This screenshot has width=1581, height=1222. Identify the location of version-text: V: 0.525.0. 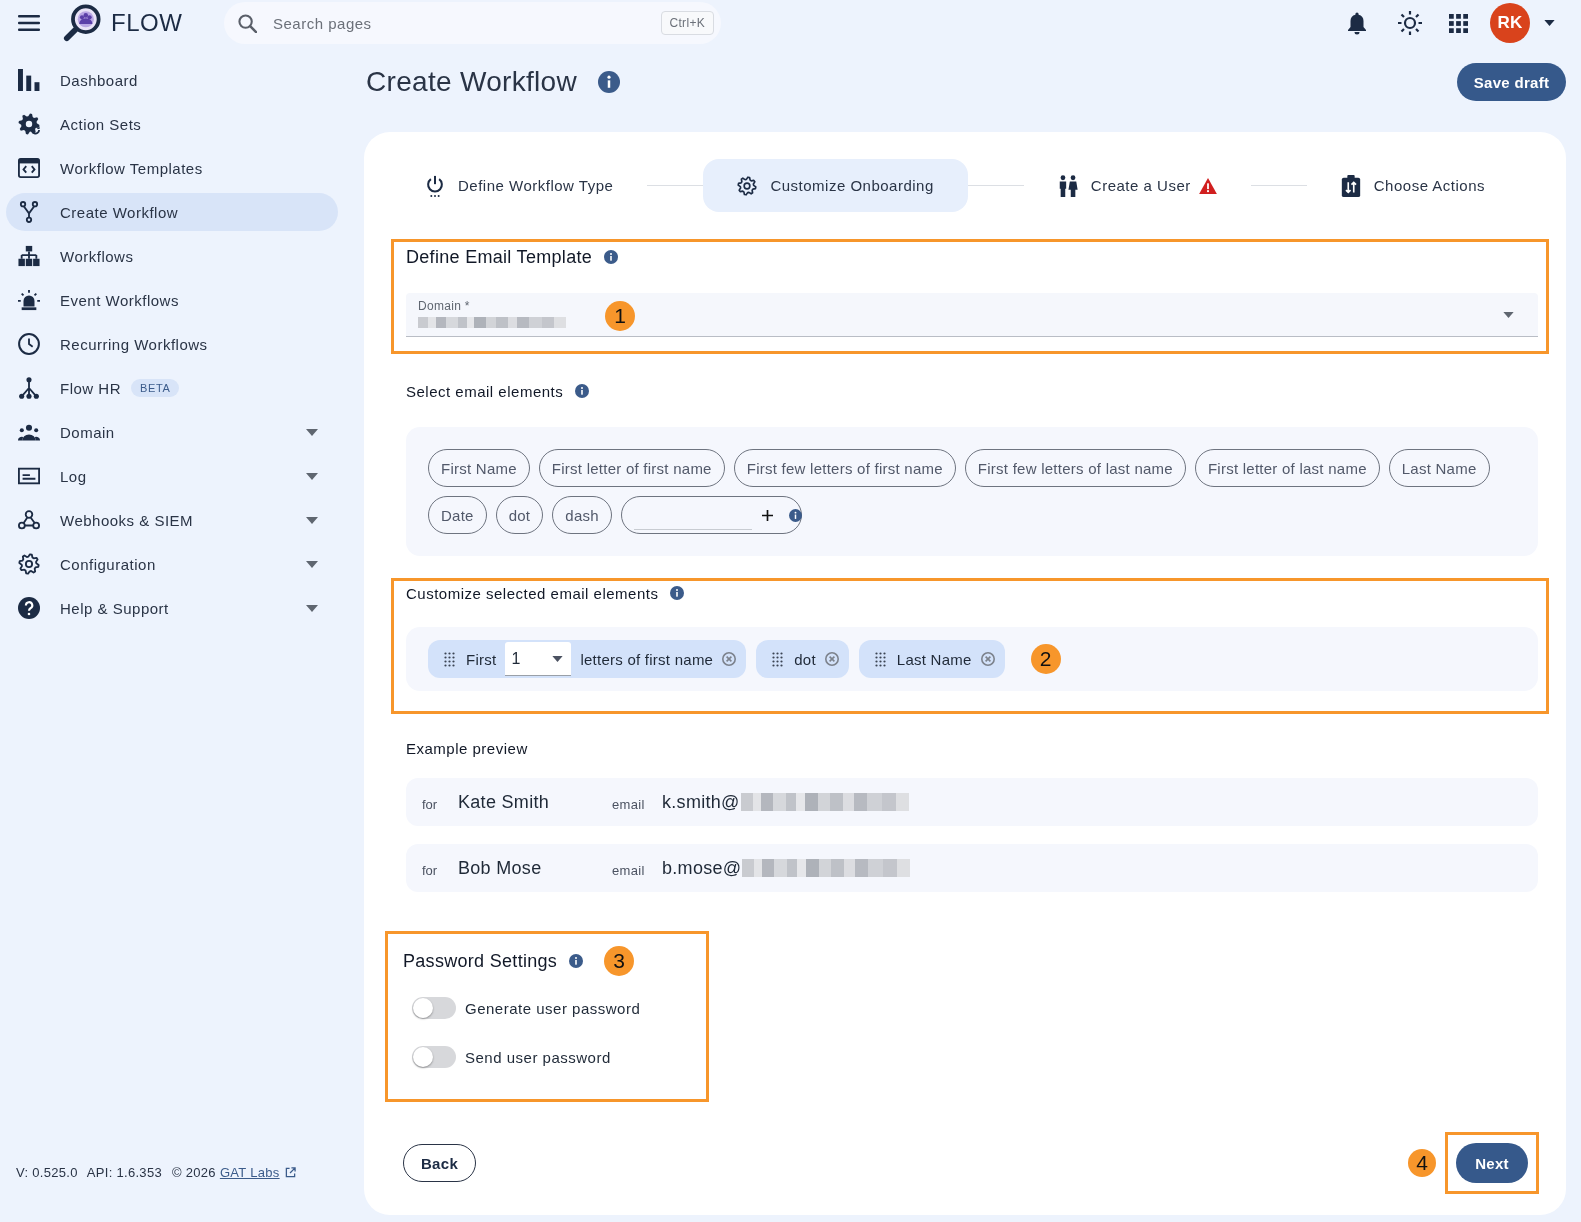
(47, 1172).